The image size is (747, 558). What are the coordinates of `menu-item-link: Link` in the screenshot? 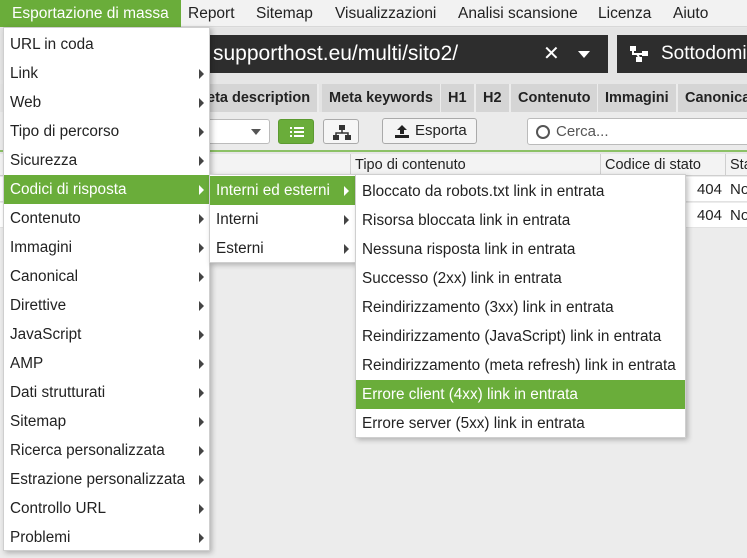 It's located at (106, 73).